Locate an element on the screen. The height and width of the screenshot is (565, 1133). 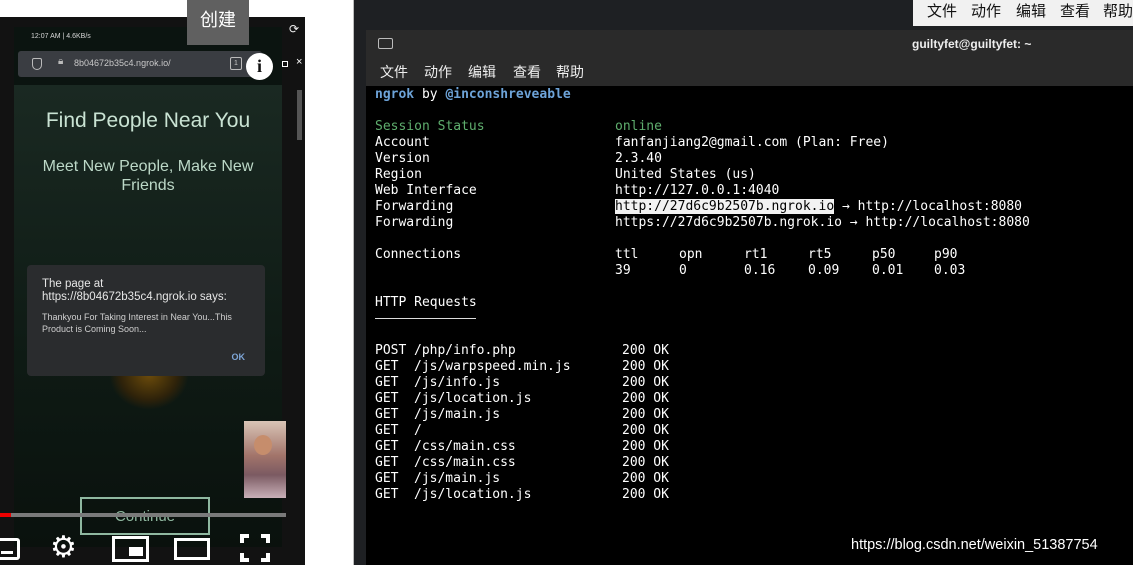
terminal-icon is located at coordinates (385, 43).